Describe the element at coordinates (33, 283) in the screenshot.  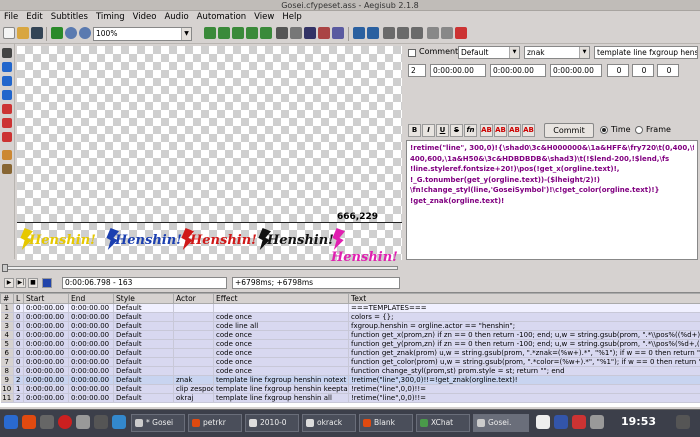
I see `stop-icon: ■` at that location.